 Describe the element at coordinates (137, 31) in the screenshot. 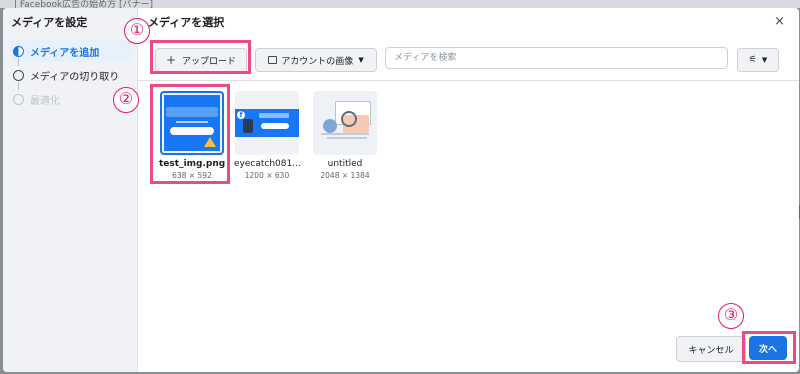

I see `annotation-number-1: ①` at that location.